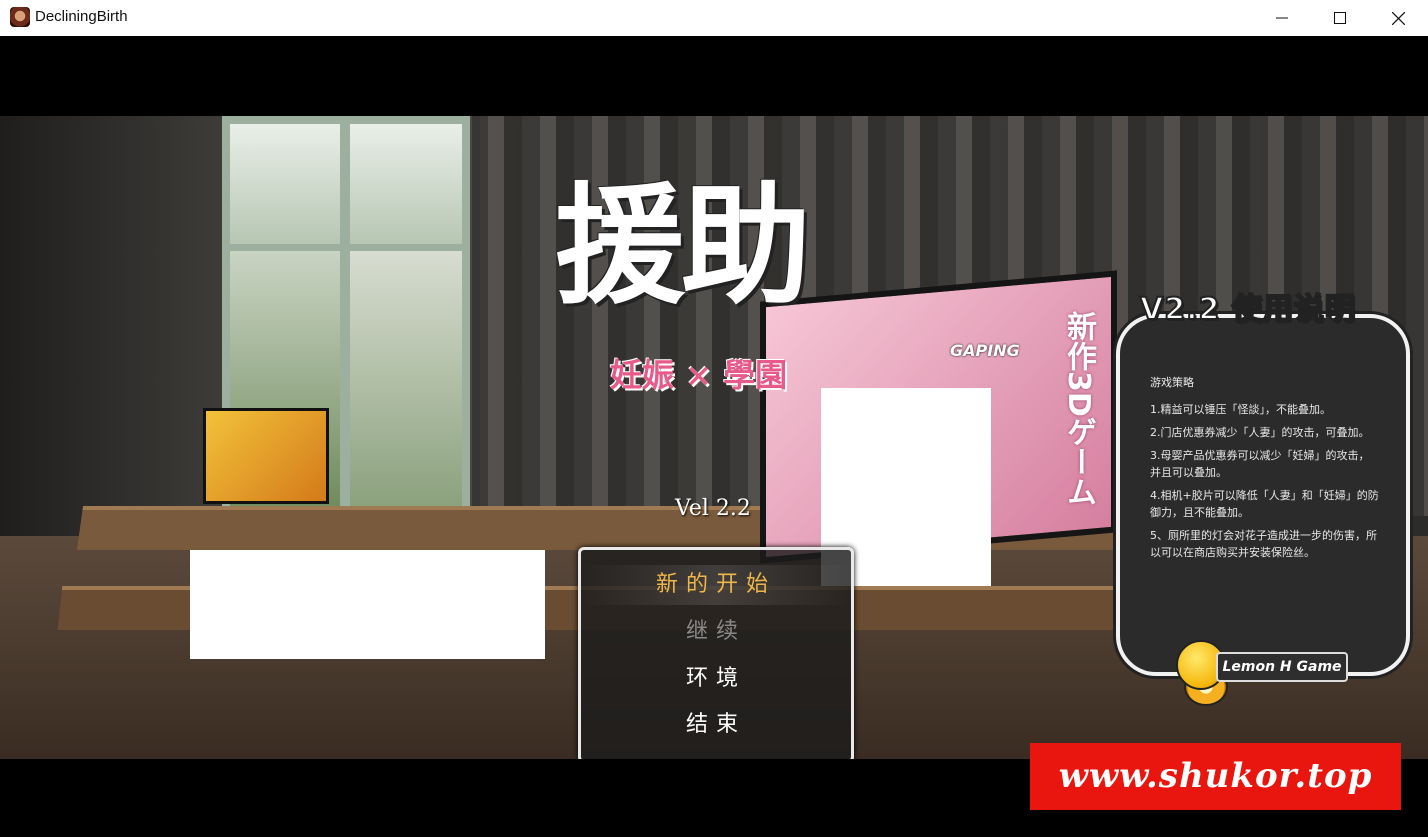 The width and height of the screenshot is (1428, 837). I want to click on app-icon, so click(20, 17).